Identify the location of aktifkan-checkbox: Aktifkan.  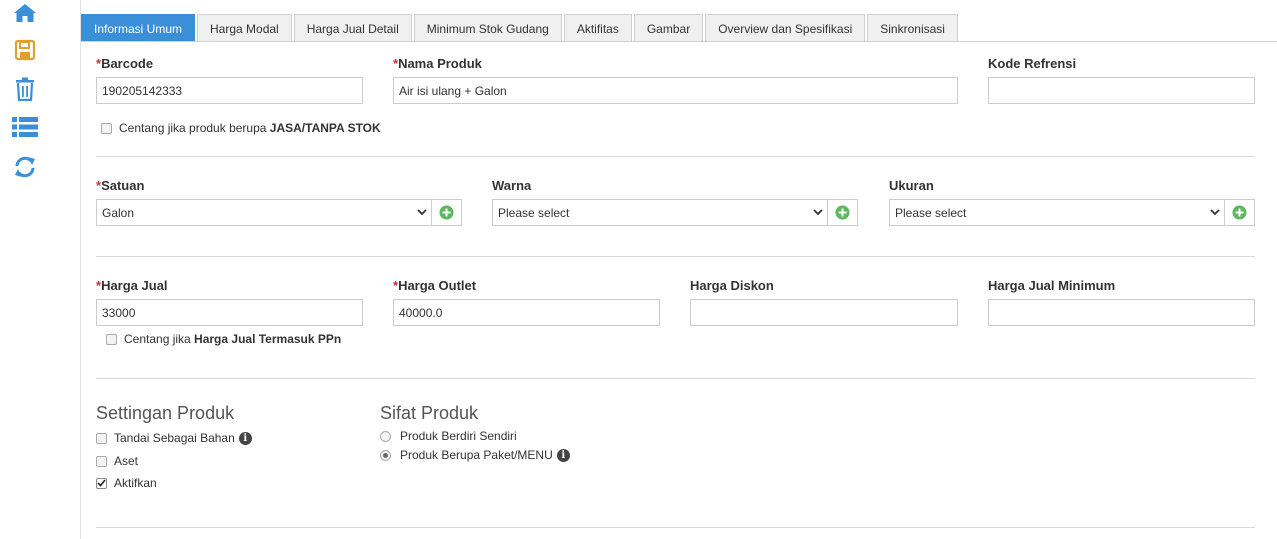
(126, 483).